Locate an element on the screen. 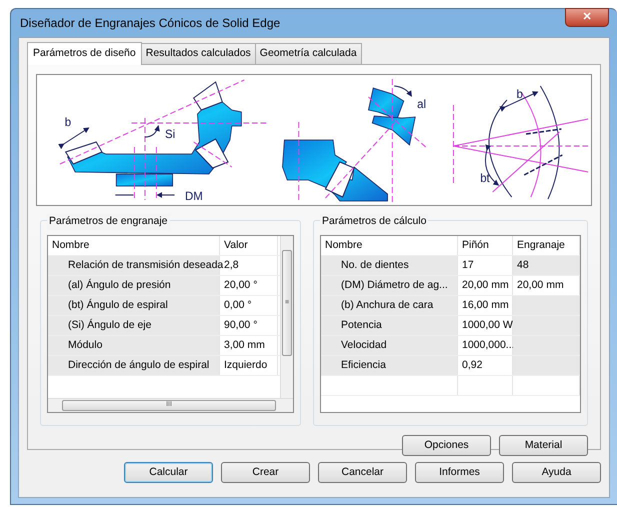 The width and height of the screenshot is (617, 507). property-name: Velocidad is located at coordinates (389, 345).